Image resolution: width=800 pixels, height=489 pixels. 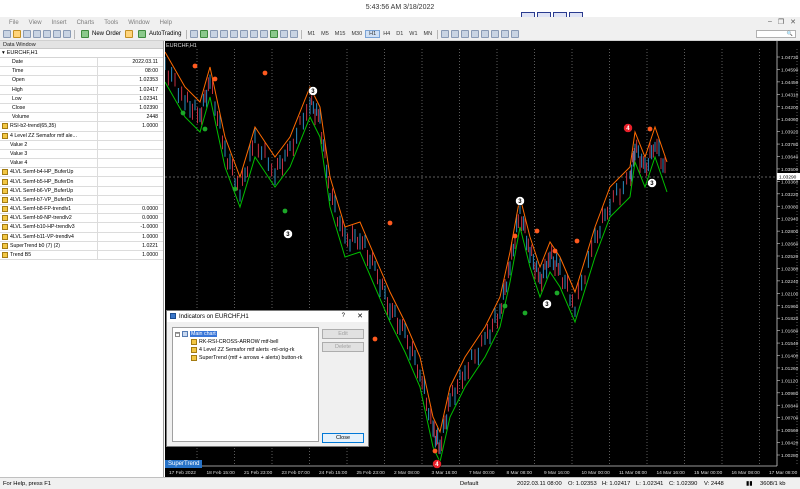 What do you see at coordinates (749, 484) in the screenshot?
I see `connection-icon: ▮▮` at bounding box center [749, 484].